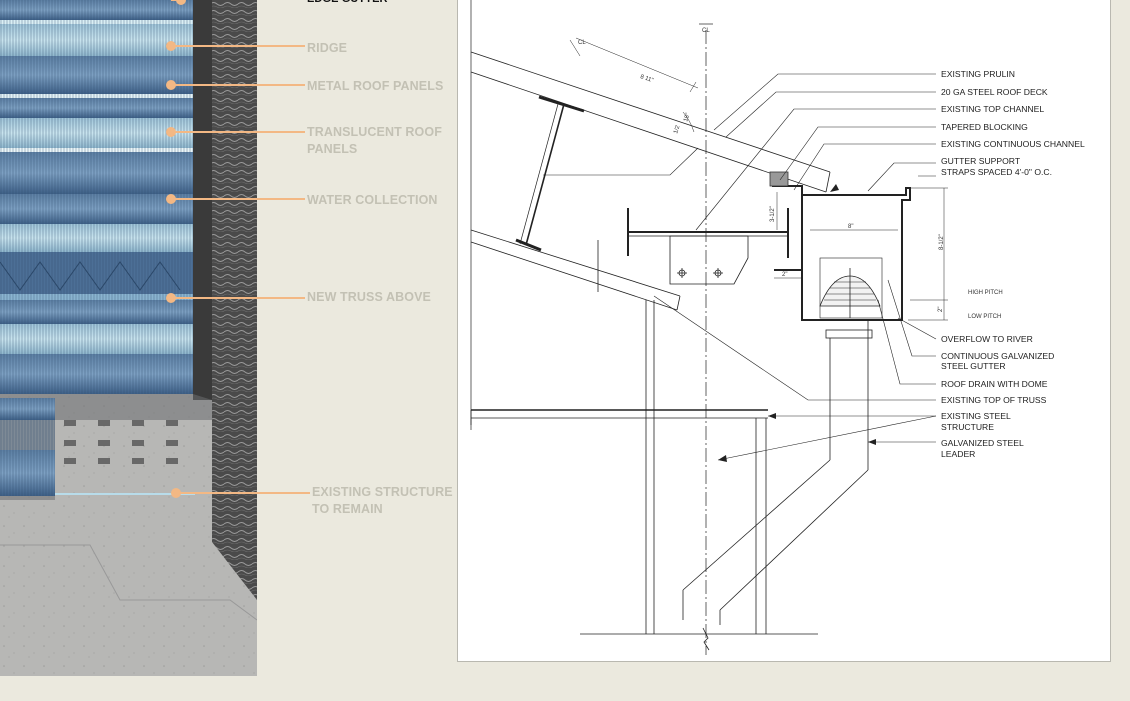 The image size is (1130, 701). What do you see at coordinates (372, 200) in the screenshot?
I see `callout-water-collection: WATER COLLECTION` at bounding box center [372, 200].